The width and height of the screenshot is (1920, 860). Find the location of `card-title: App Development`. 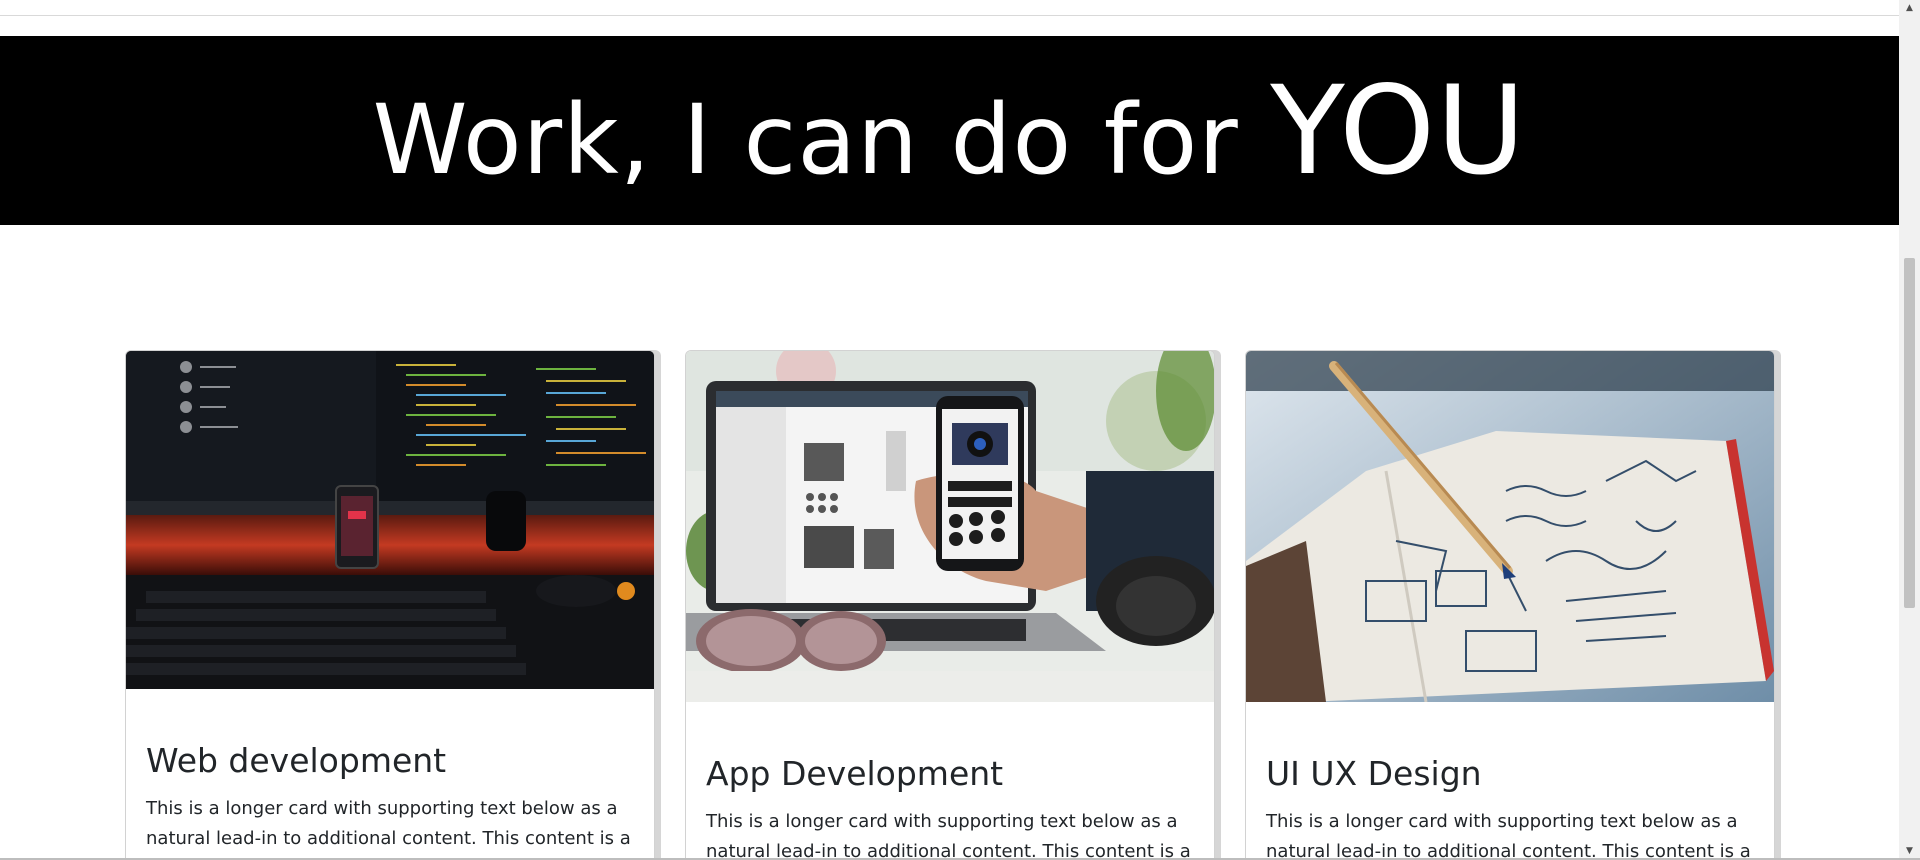

card-title: App Development is located at coordinates (855, 773).